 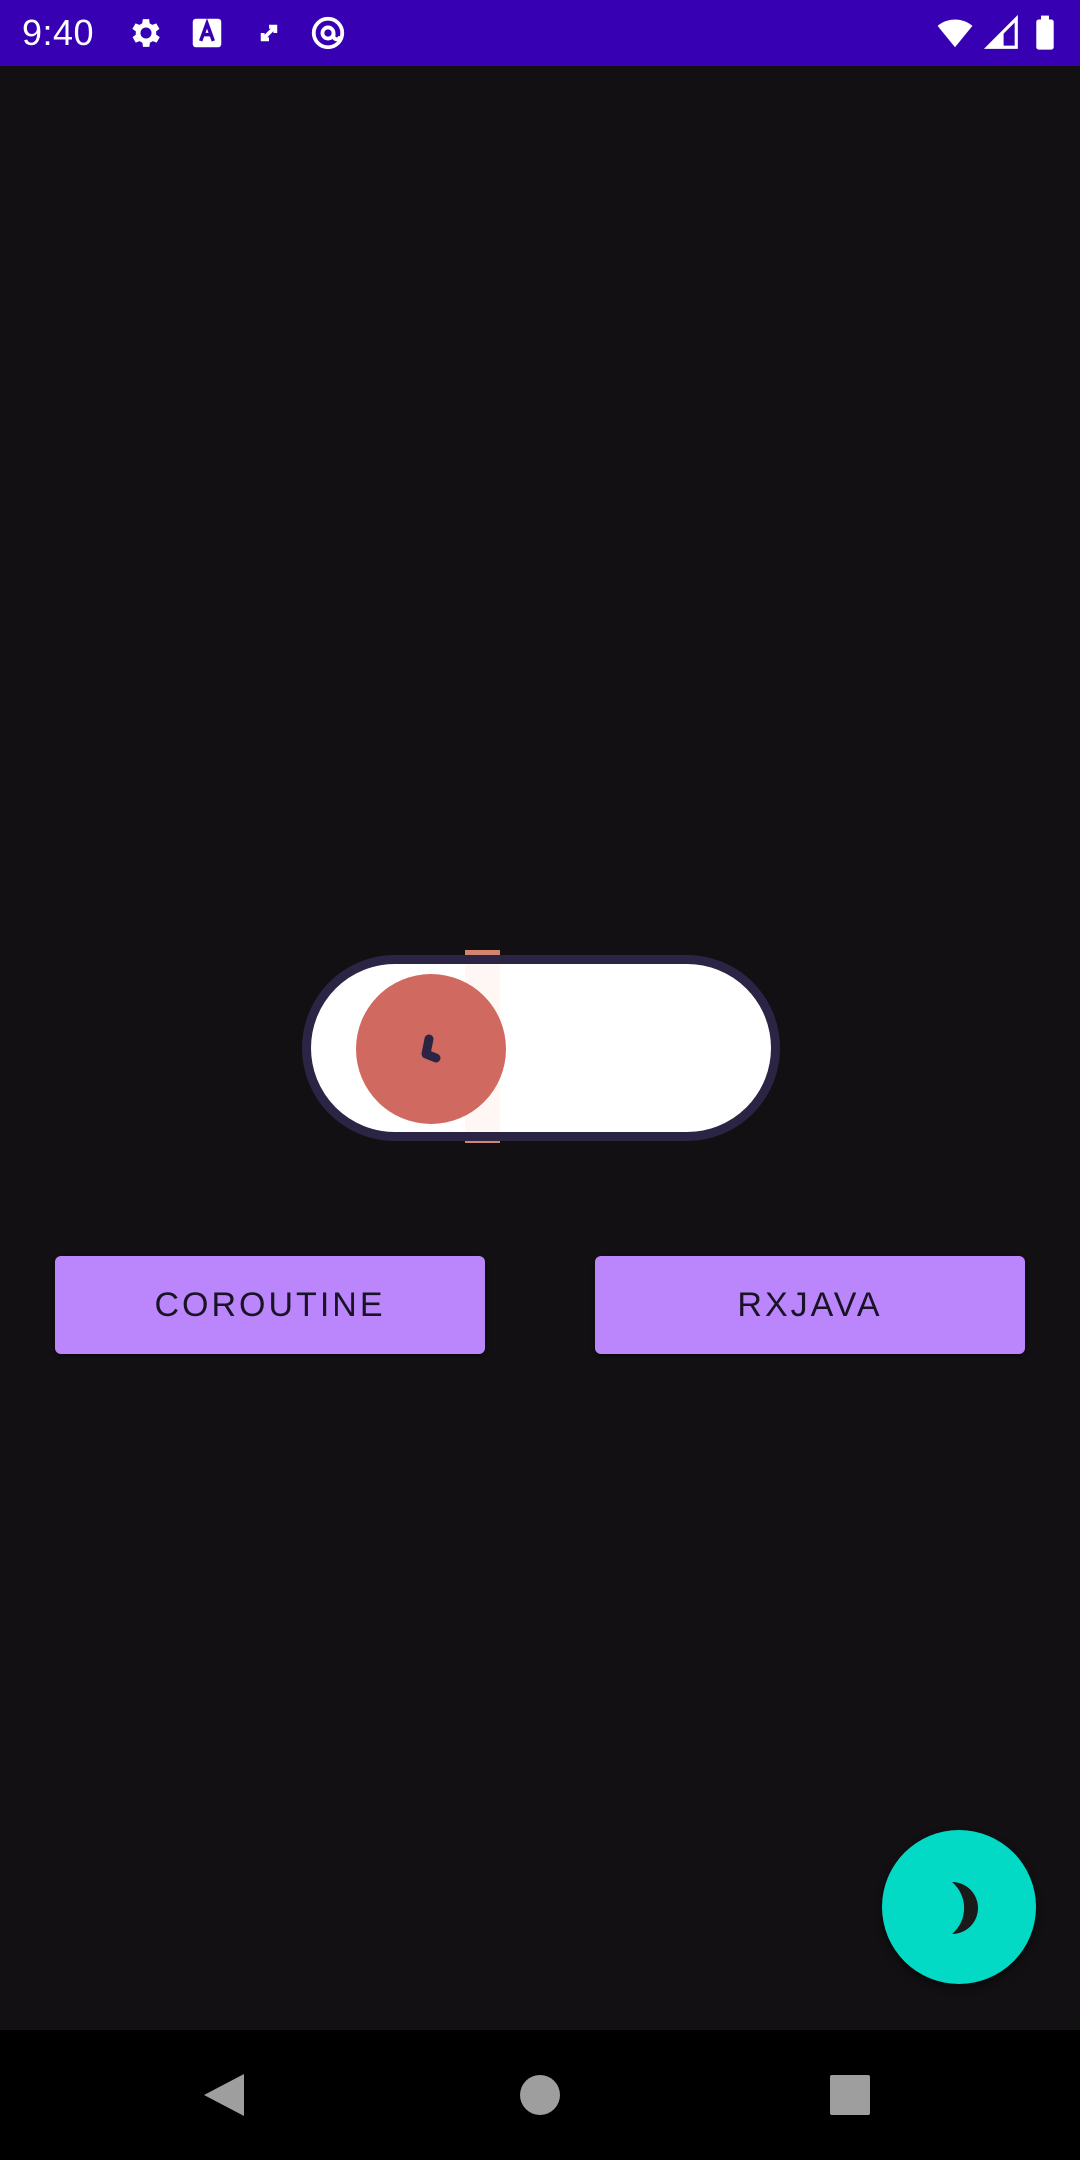 I want to click on navigation-bar, so click(x=540, y=2095).